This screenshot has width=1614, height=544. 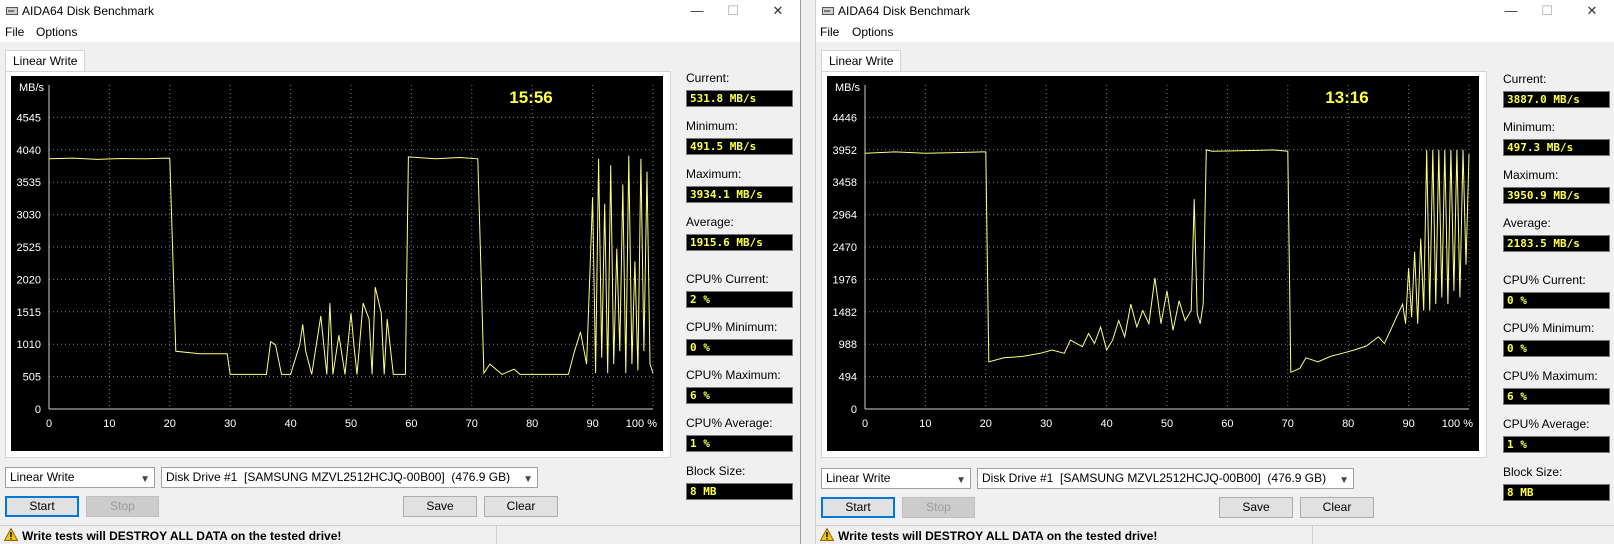 I want to click on y-tick-label: 4545, so click(x=29, y=118).